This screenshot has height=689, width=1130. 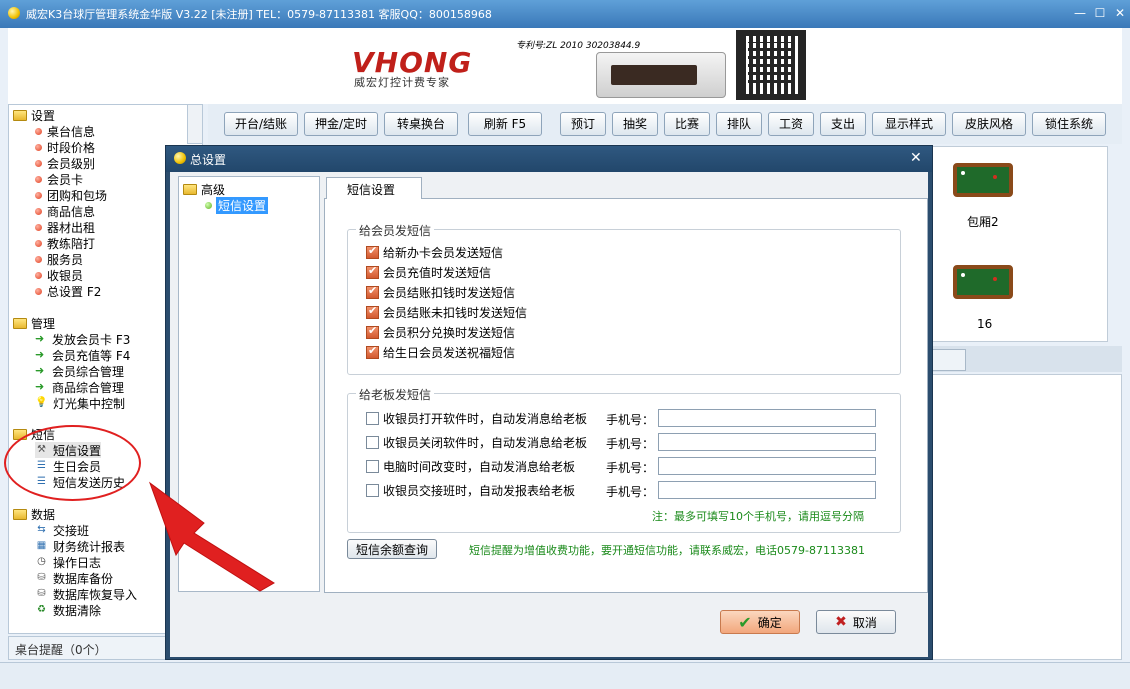 What do you see at coordinates (635, 124) in the screenshot?
I see `toolbar-button-lottery: 抽奖` at bounding box center [635, 124].